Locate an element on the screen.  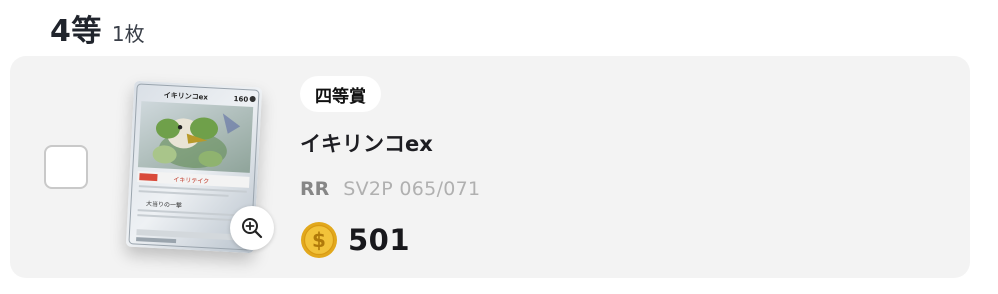
prize-rank-heading: 4等 1枚 is located at coordinates (97, 28).